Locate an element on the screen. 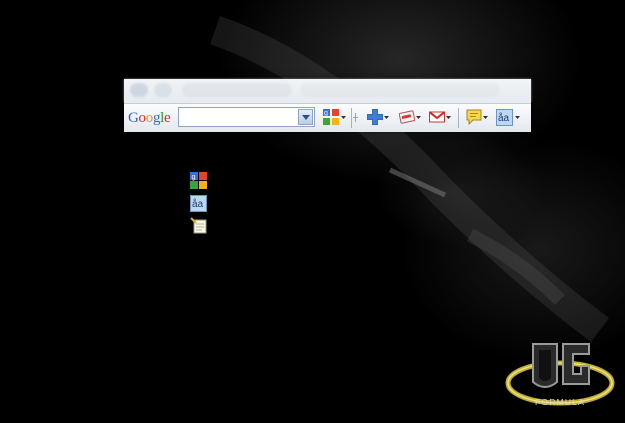  browser-nav-bar is located at coordinates (327, 90).